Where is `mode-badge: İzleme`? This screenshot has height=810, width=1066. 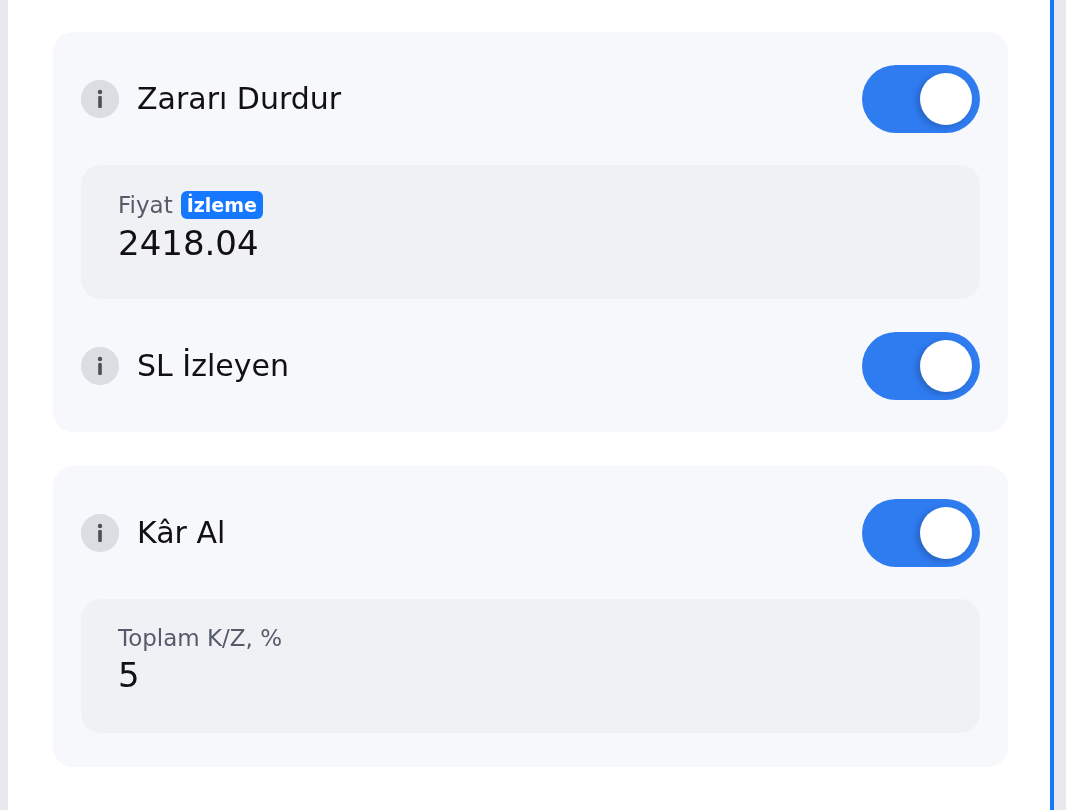
mode-badge: İzleme is located at coordinates (221, 205).